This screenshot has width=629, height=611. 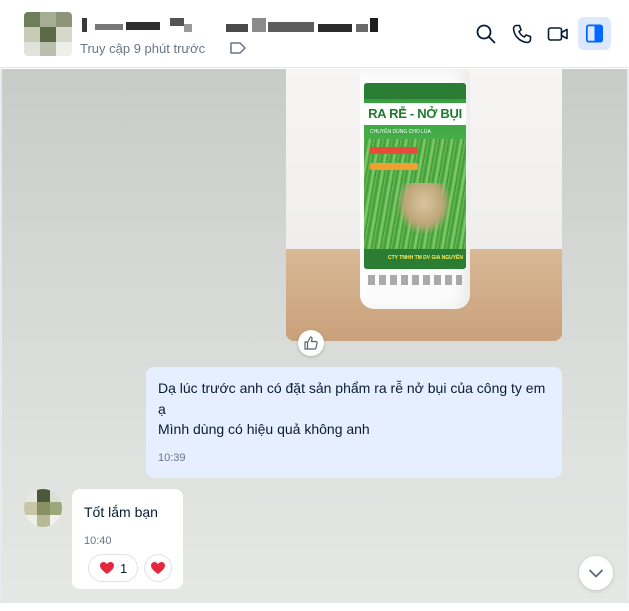 What do you see at coordinates (238, 48) in the screenshot?
I see `tag-icon` at bounding box center [238, 48].